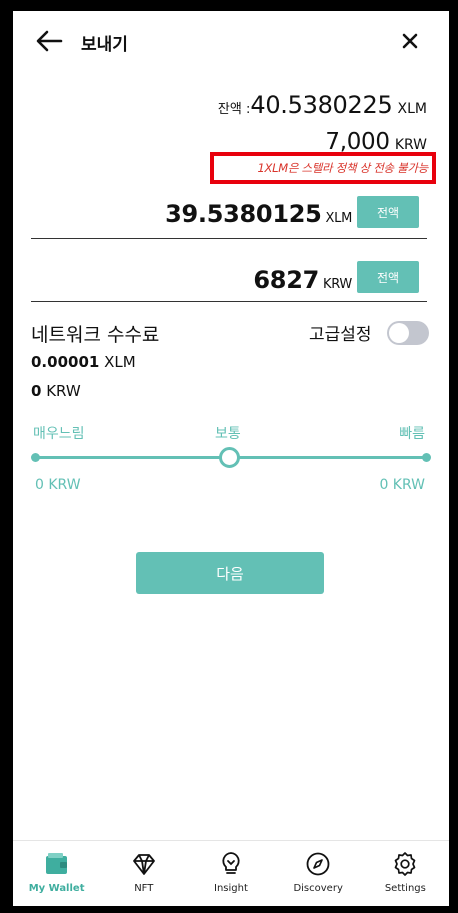 This screenshot has height=913, width=458. I want to click on wallet-icon, so click(56, 863).